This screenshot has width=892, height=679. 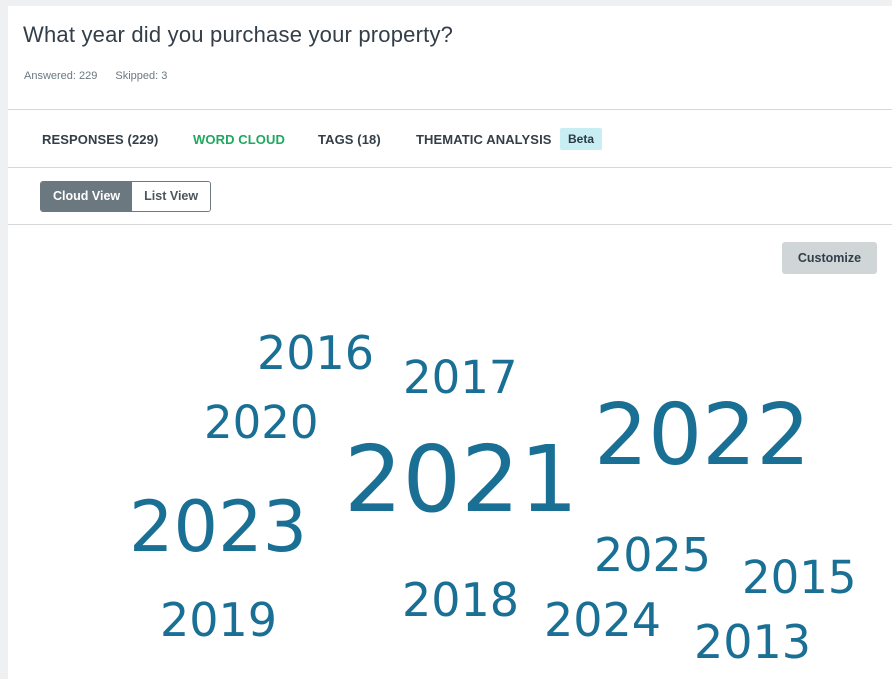 What do you see at coordinates (141, 76) in the screenshot?
I see `skipped-count: Skipped: 3` at bounding box center [141, 76].